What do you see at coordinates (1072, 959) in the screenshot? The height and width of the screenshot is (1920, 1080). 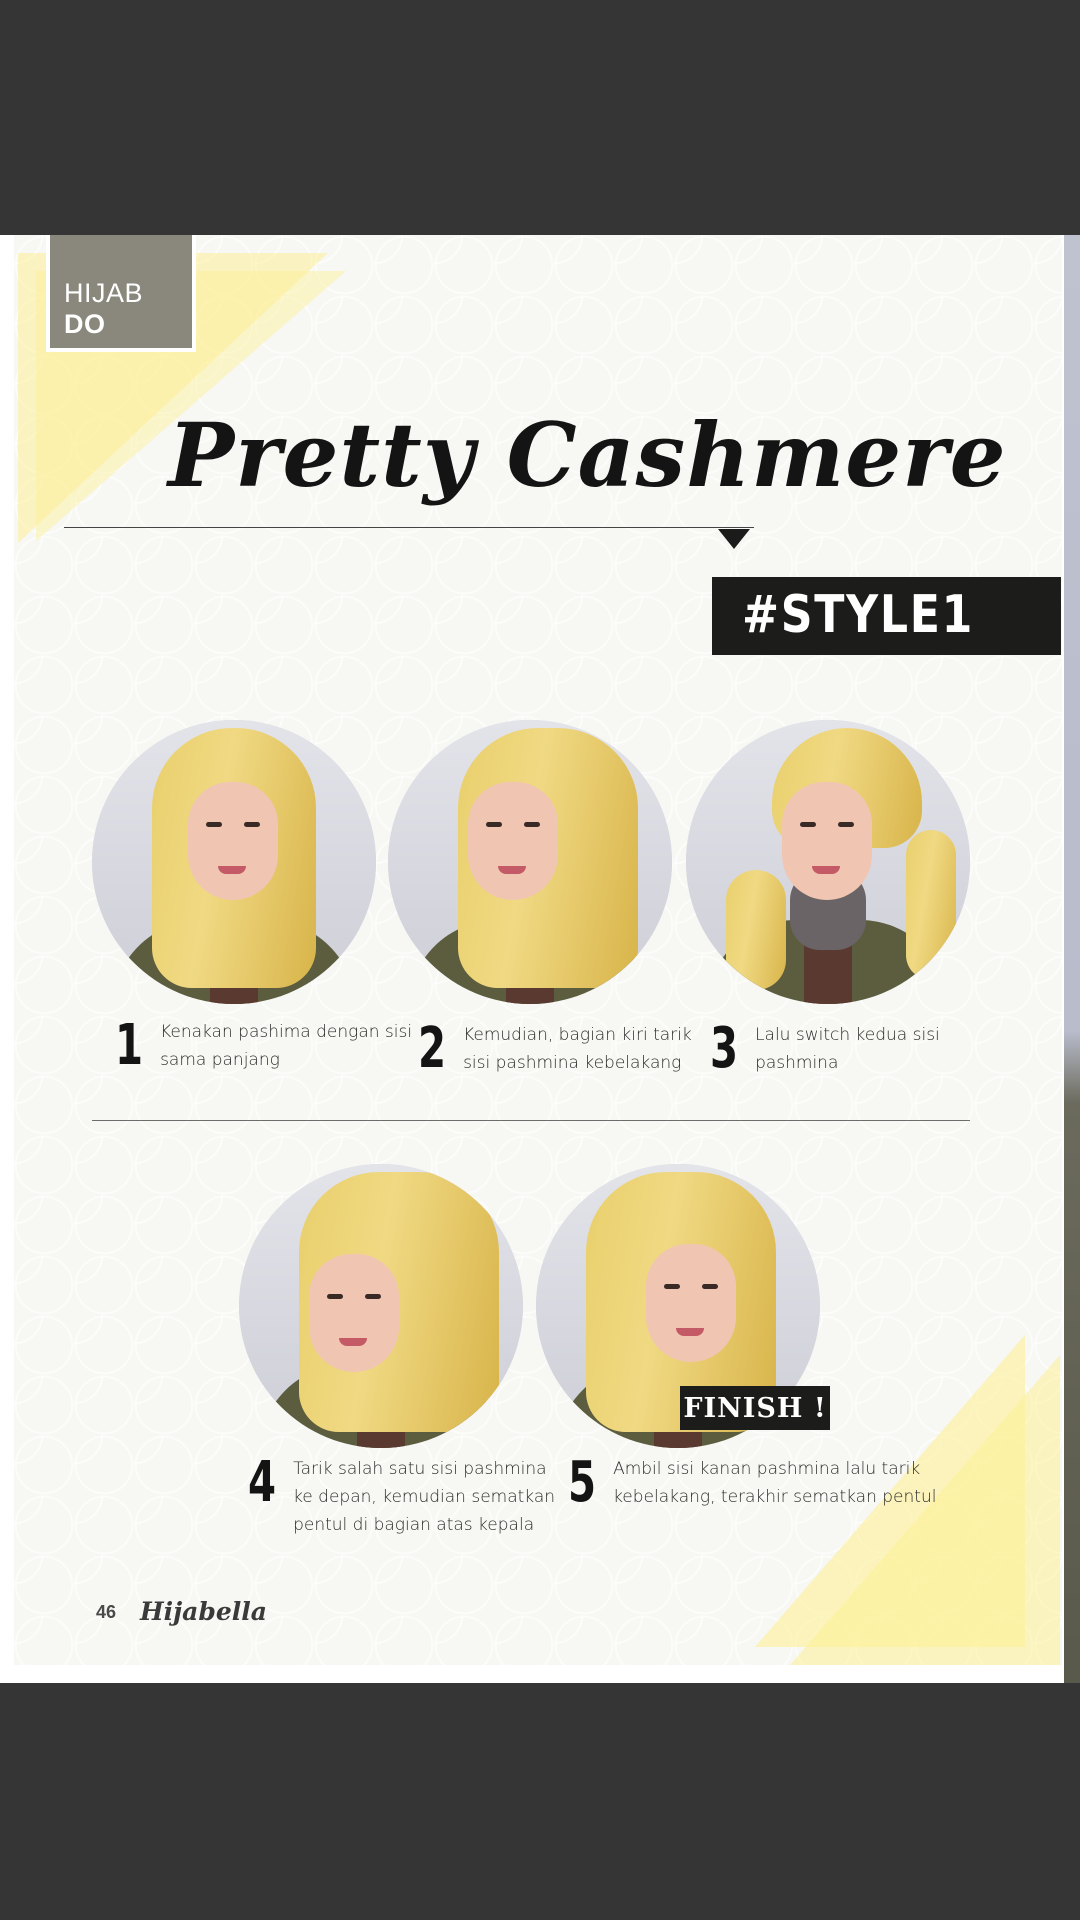 I see `next-page-edge` at bounding box center [1072, 959].